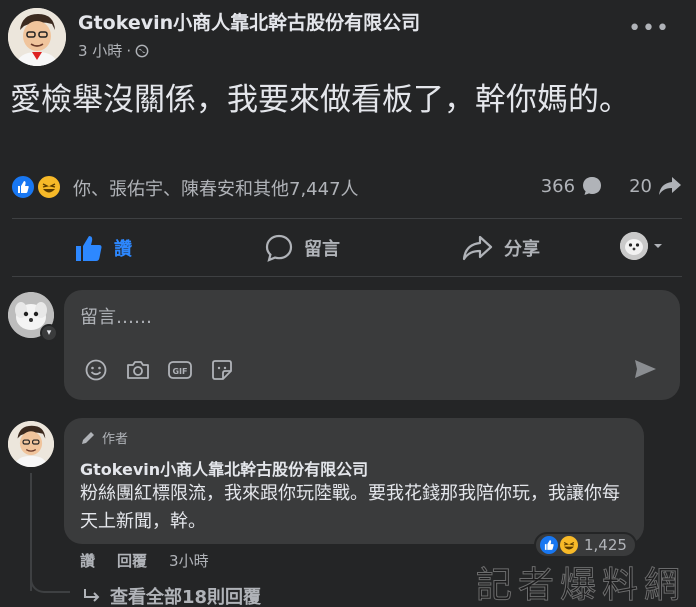 This screenshot has height=607, width=696. I want to click on camera-icon, so click(138, 370).